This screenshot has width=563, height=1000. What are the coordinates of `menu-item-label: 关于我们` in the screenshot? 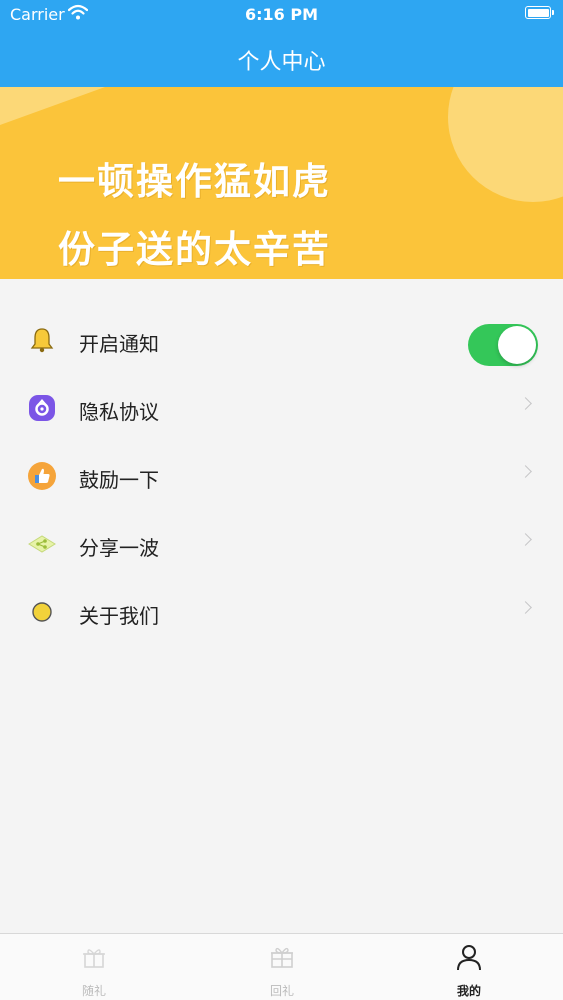 It's located at (119, 616).